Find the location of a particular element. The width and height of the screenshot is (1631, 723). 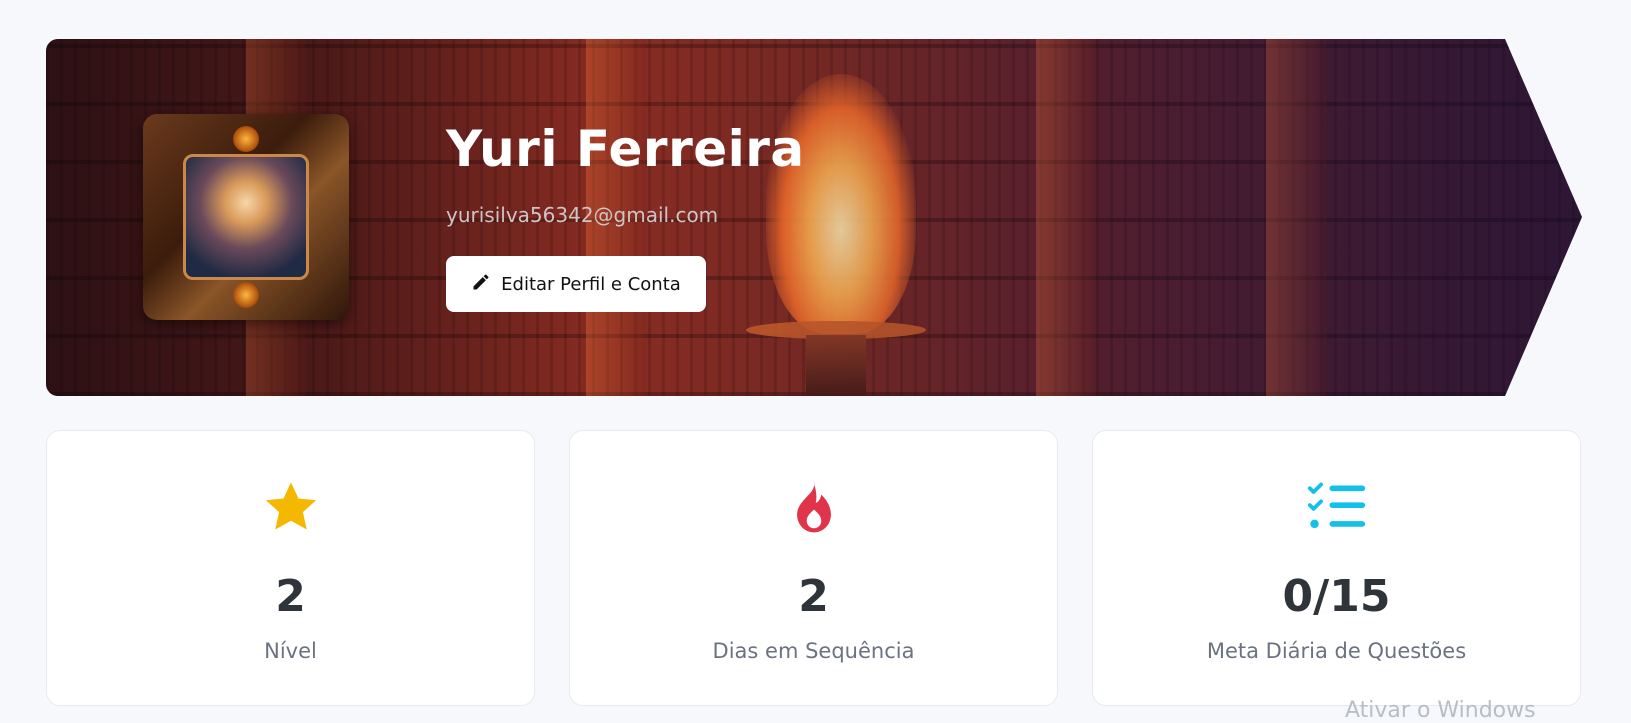

avatar-portrait is located at coordinates (246, 217).